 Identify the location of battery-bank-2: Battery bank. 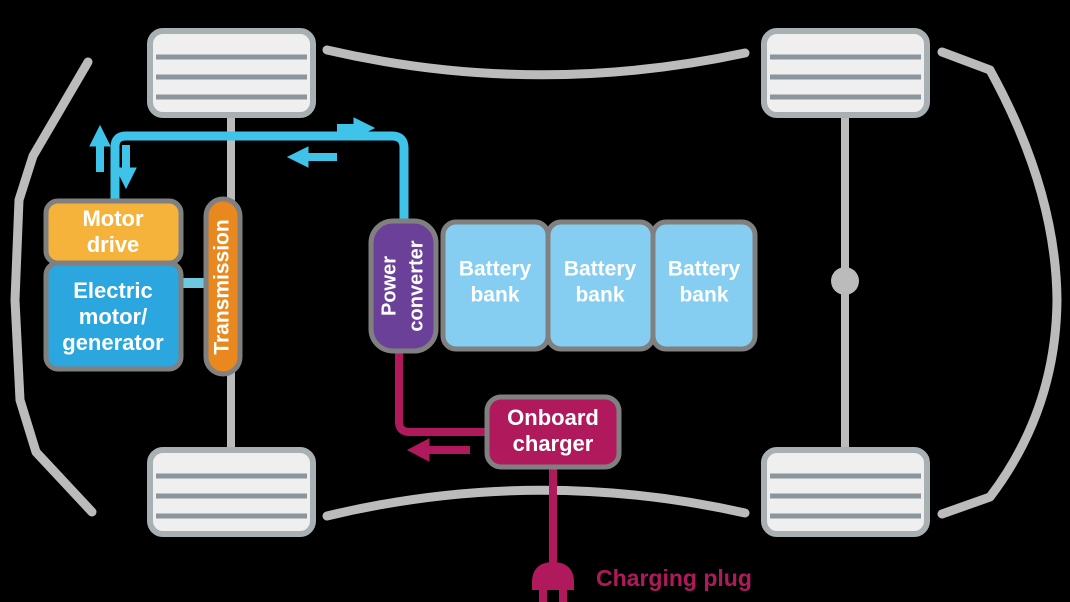
(600, 285).